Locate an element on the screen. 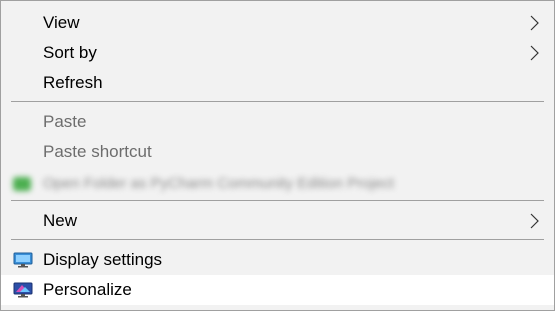 This screenshot has height=311, width=555. menu-item-label: Display settings is located at coordinates (103, 259).